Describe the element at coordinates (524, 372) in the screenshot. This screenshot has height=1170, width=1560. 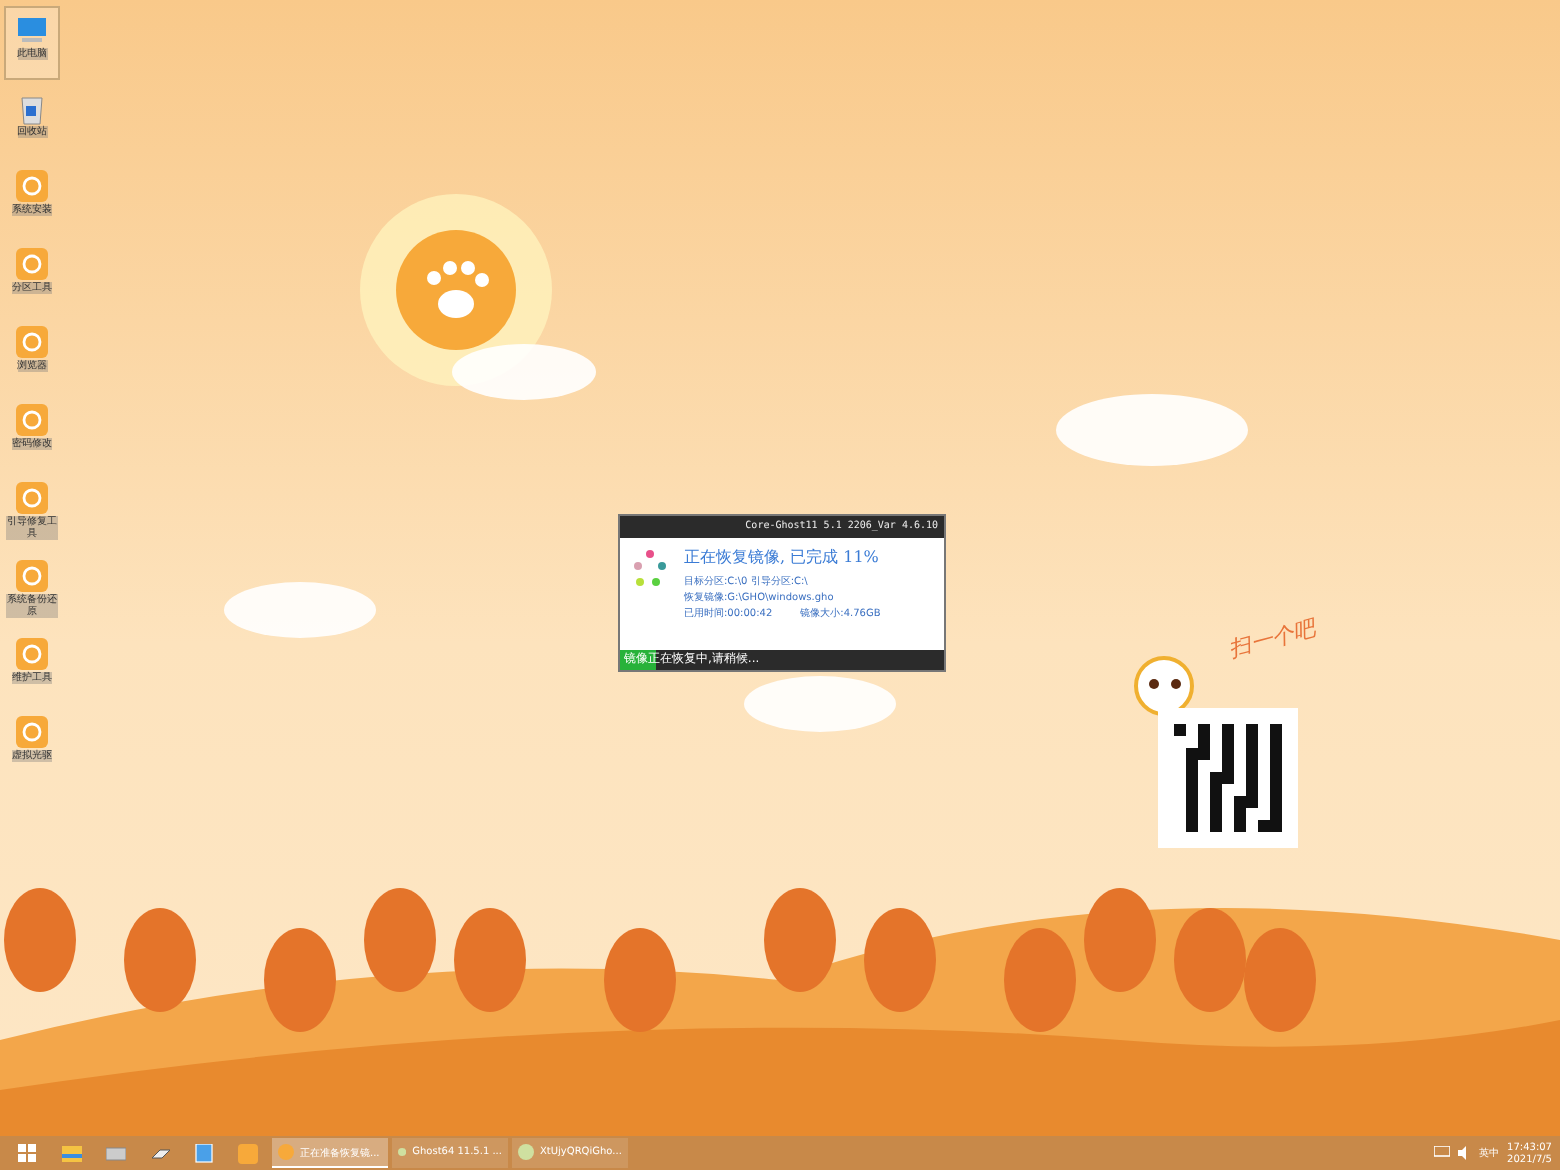
I see `cloud-drawing` at that location.